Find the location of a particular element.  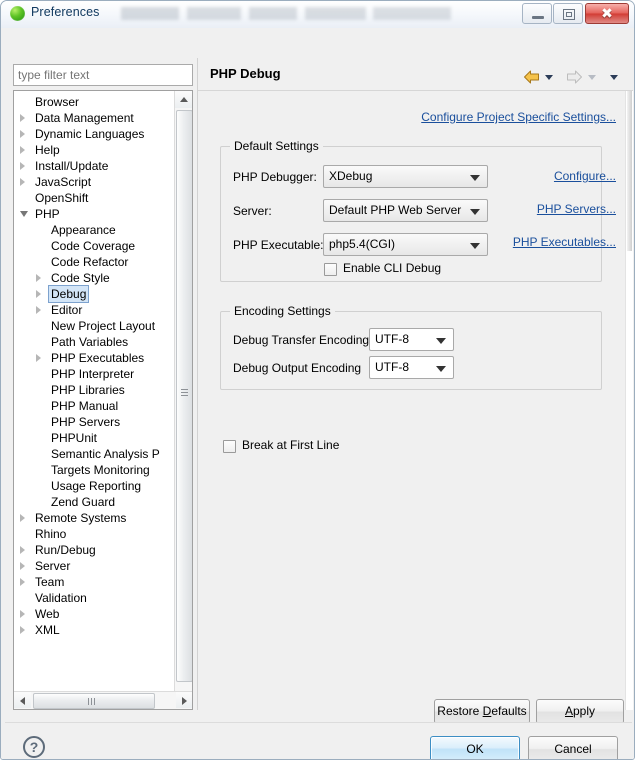

tree-item-path-variables: Path Variables is located at coordinates (93, 342).